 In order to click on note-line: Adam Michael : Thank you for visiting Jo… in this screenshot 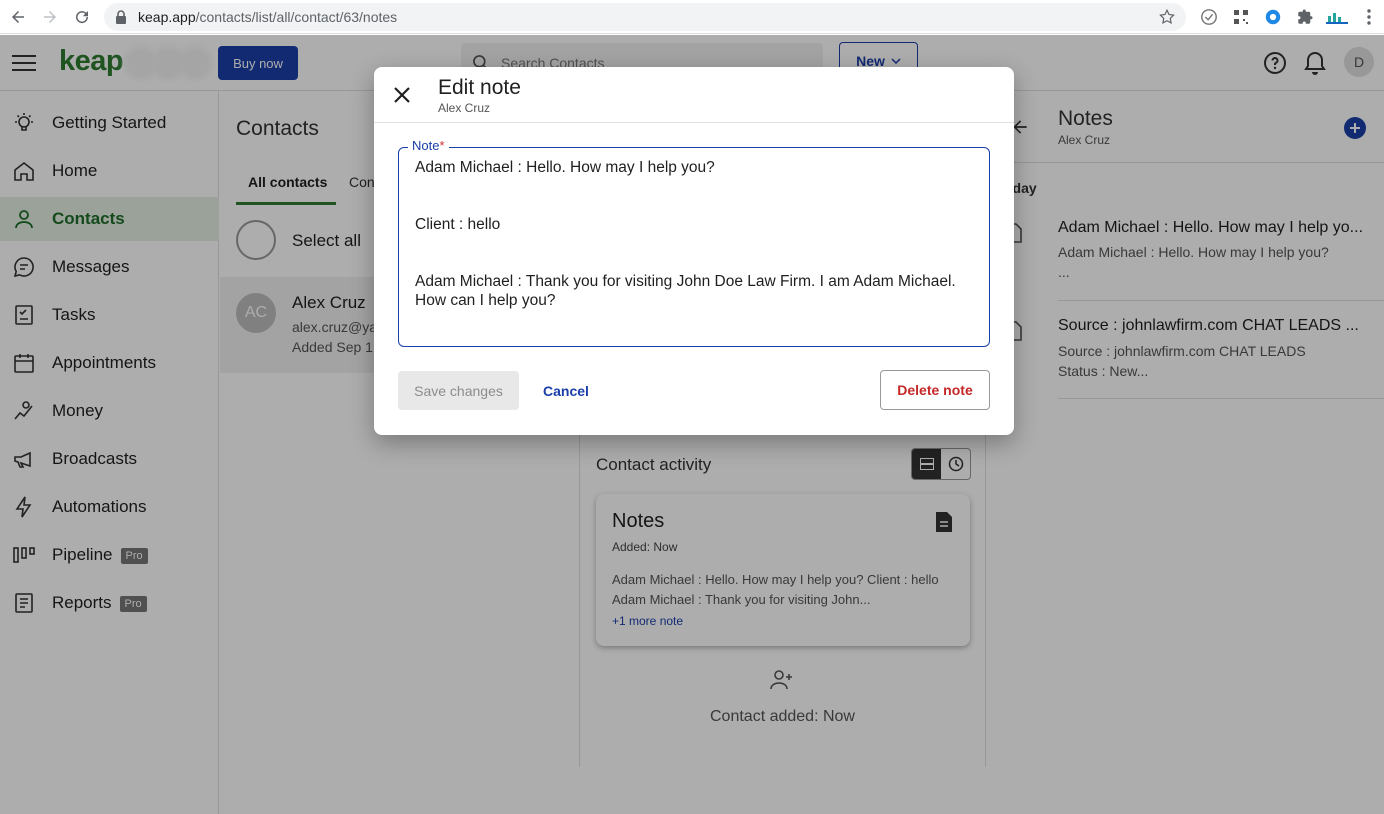, I will do `click(685, 291)`.